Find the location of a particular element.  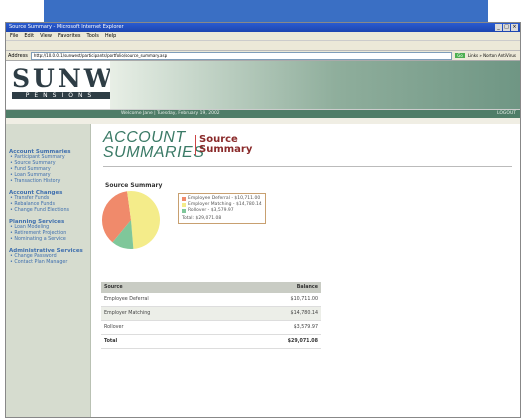

cell-source: Employer Matching is located at coordinates (166, 313).